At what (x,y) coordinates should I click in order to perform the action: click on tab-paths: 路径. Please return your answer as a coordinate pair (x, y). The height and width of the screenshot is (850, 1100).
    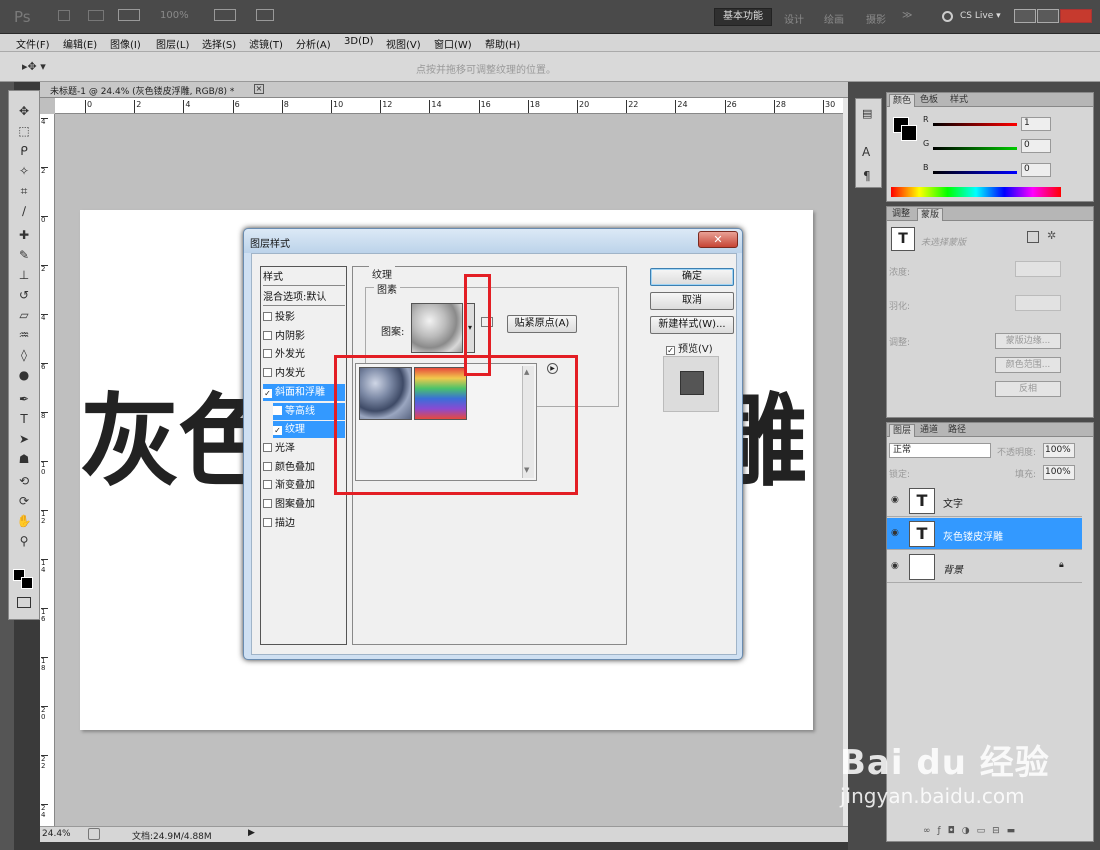
    Looking at the image, I should click on (957, 430).